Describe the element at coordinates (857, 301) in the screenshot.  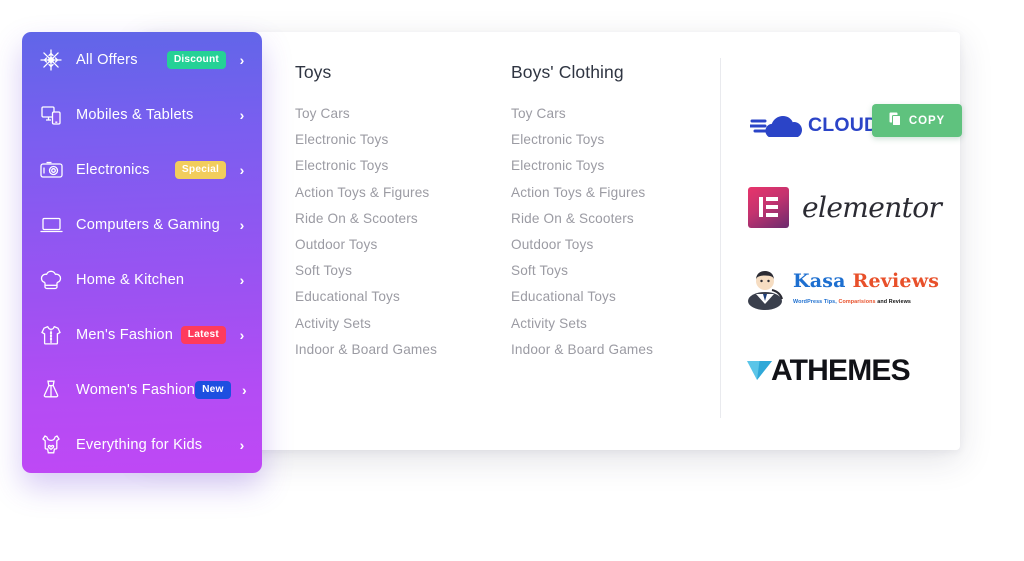
I see `kasa-tagline-part2: Comparisions` at that location.